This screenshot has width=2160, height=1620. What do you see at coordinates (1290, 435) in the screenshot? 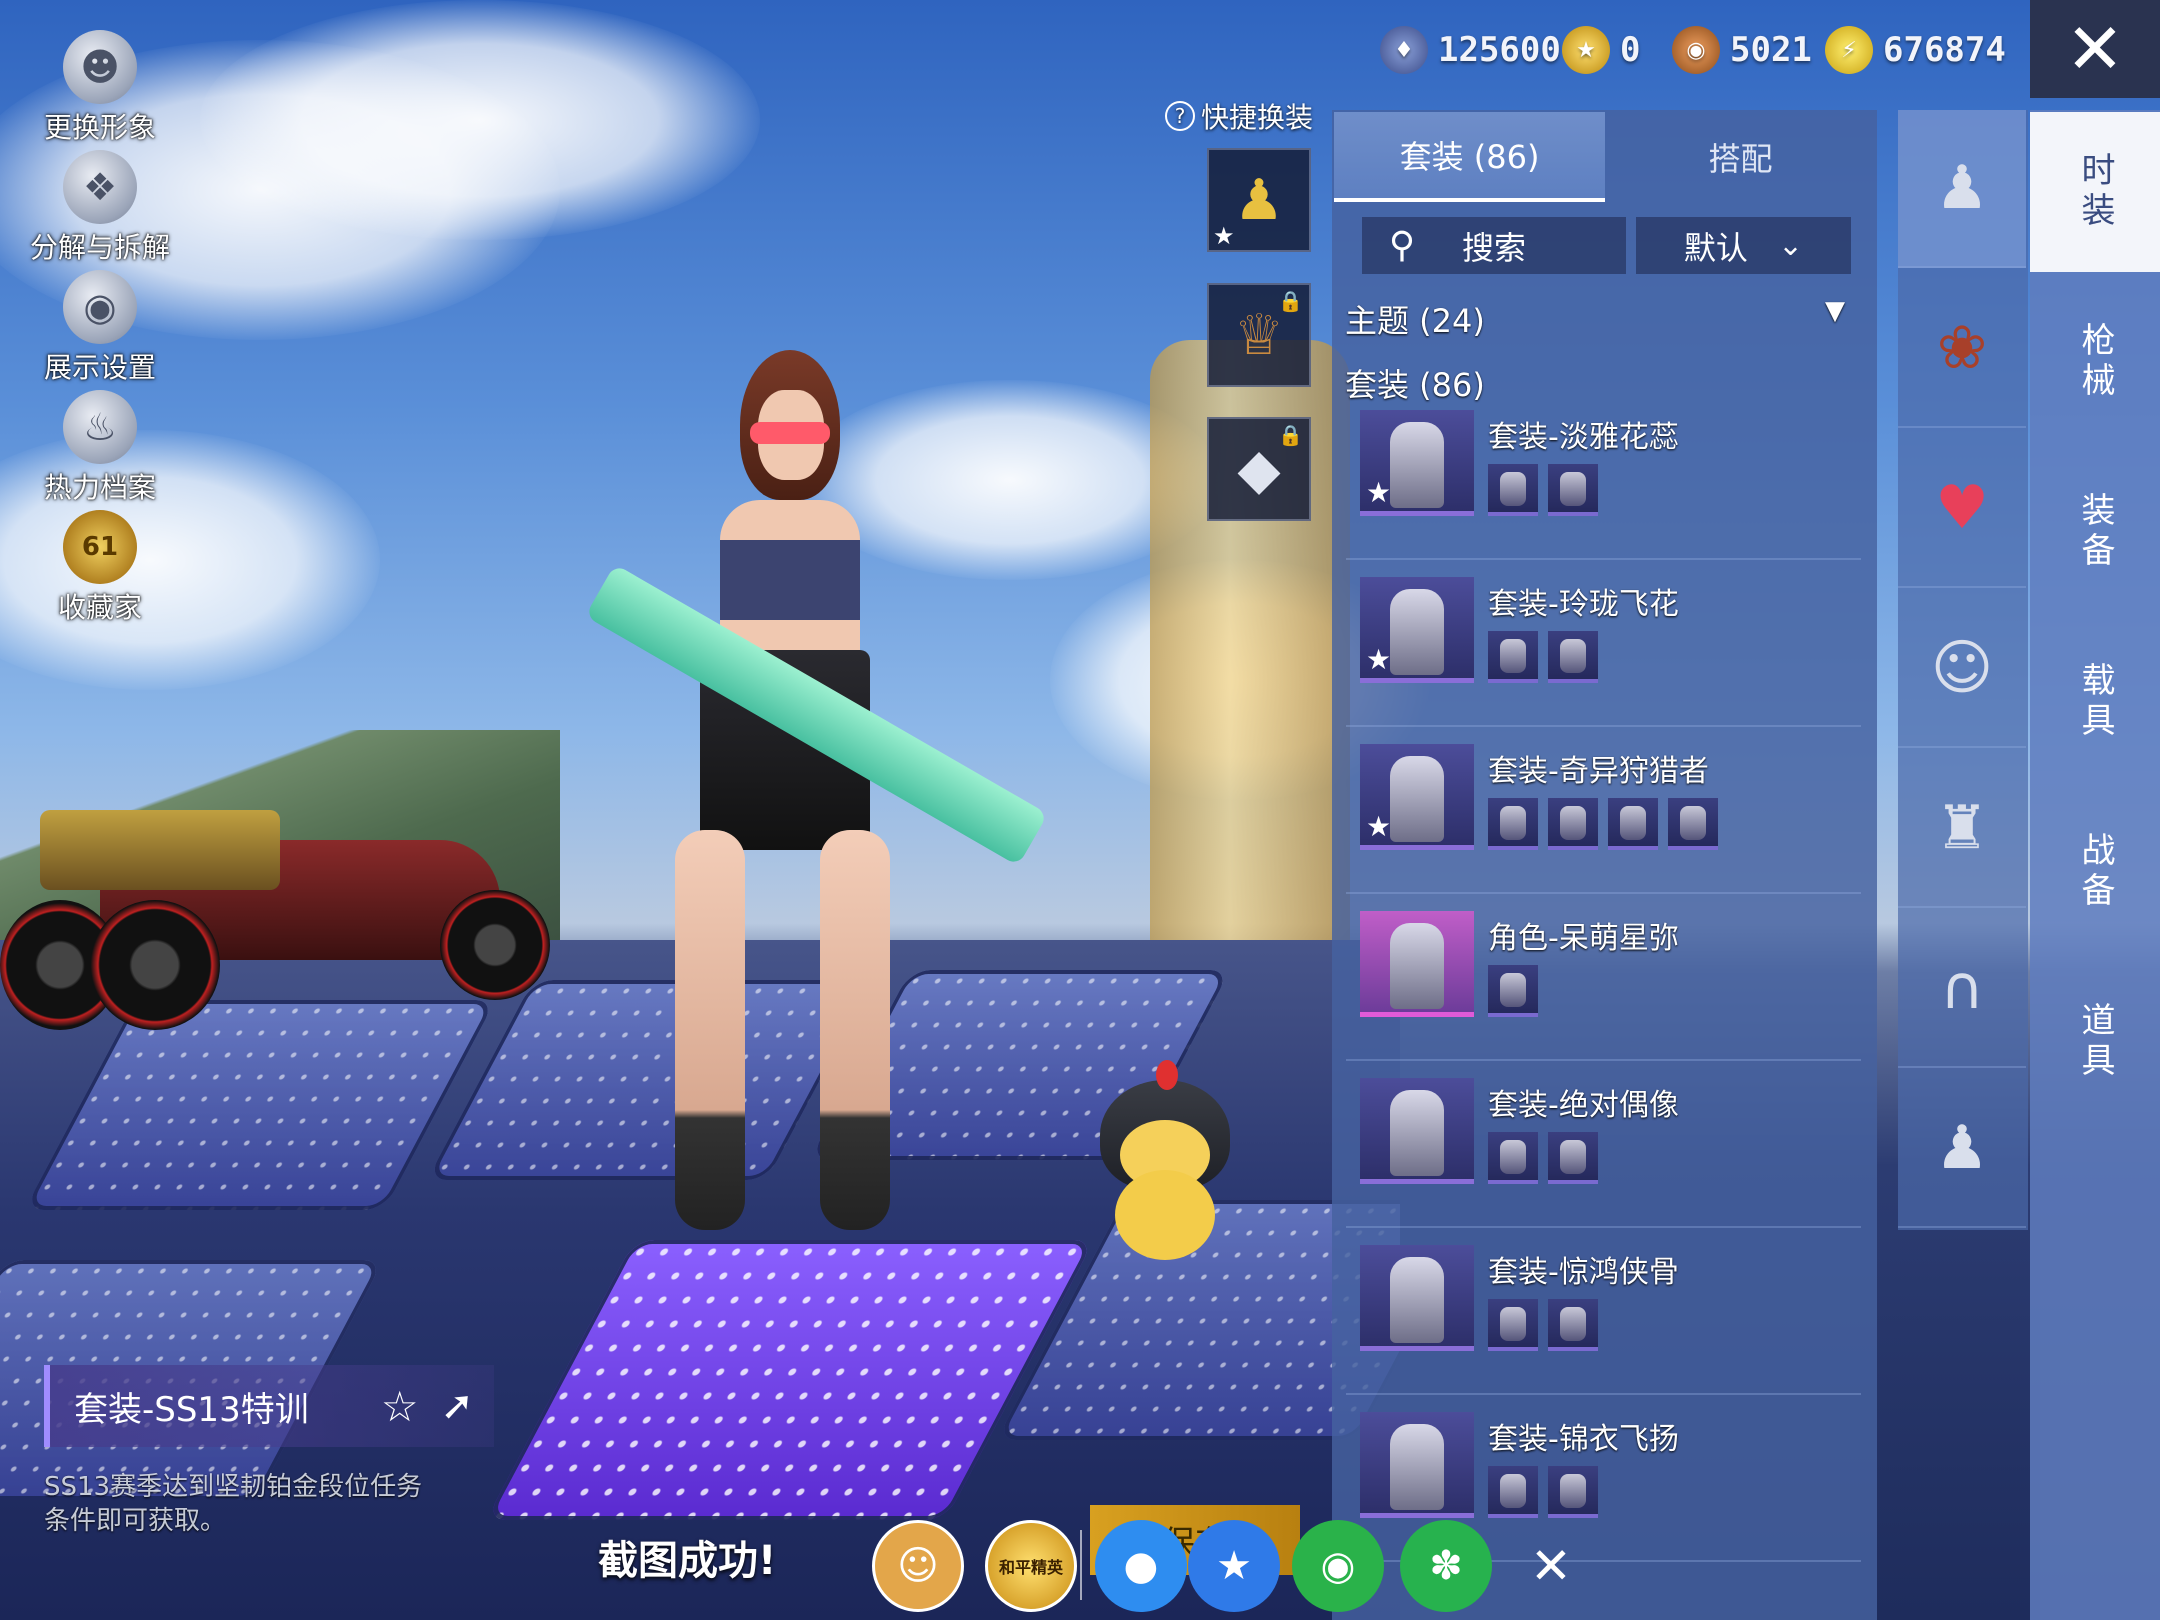
I see `lock-icon: 🔒` at bounding box center [1290, 435].